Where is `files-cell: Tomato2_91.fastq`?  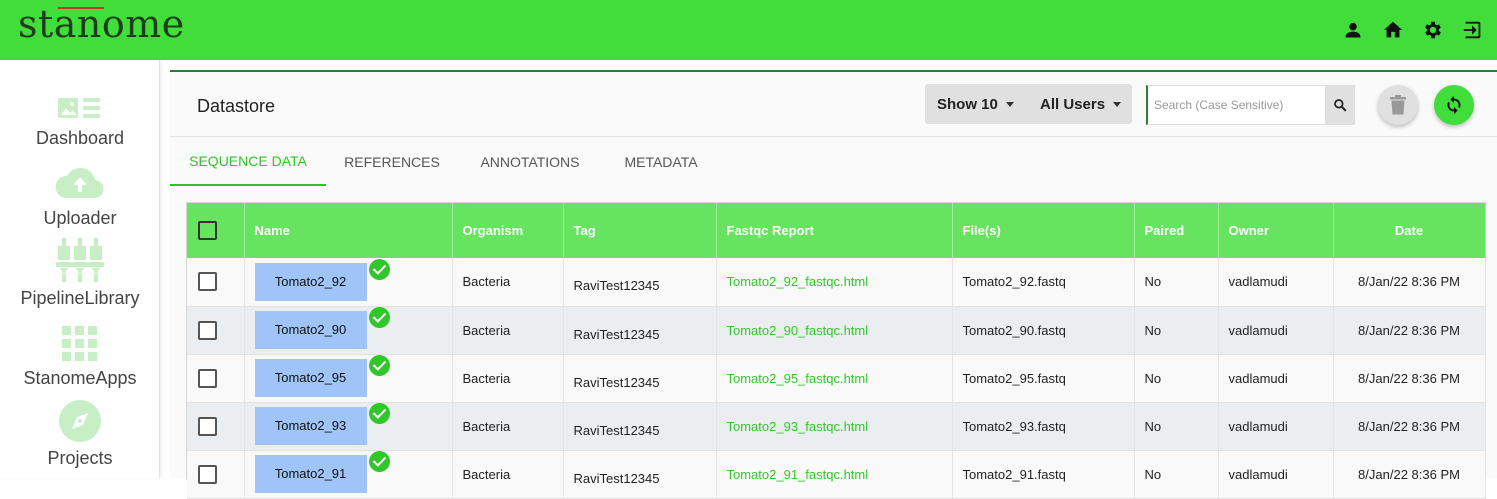
files-cell: Tomato2_91.fastq is located at coordinates (1043, 474).